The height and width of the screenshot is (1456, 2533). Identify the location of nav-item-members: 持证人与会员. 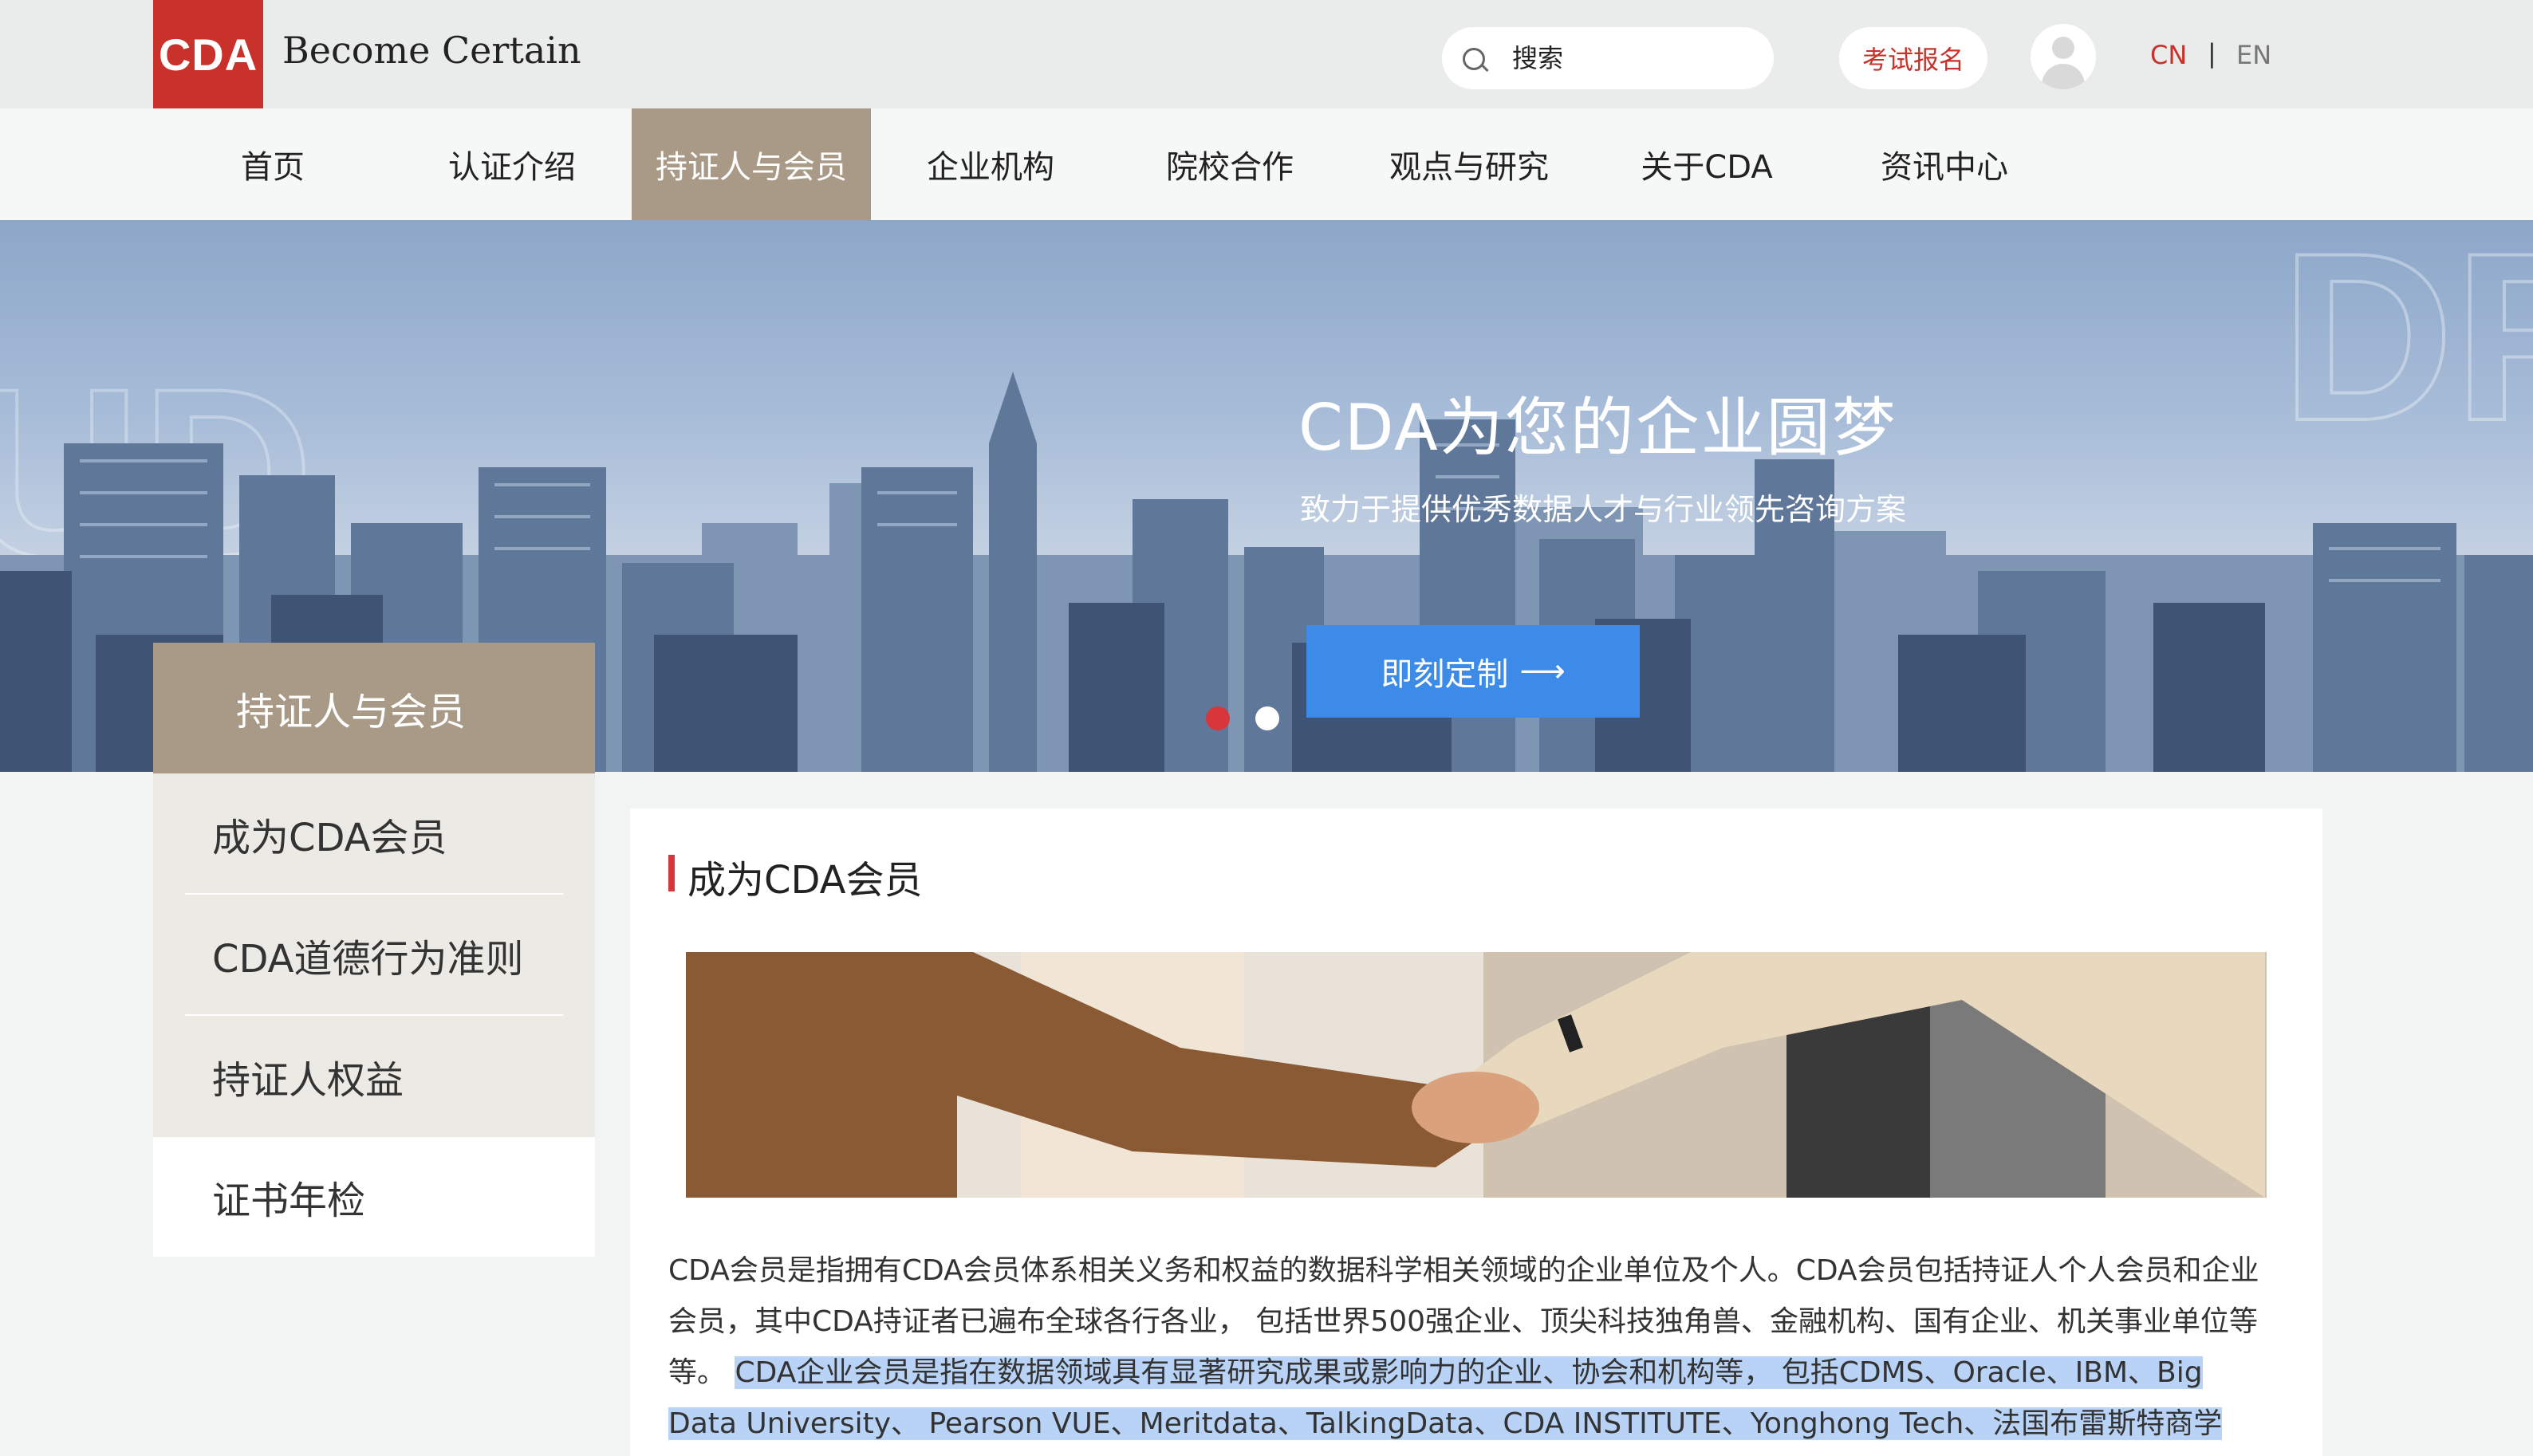
(751, 164).